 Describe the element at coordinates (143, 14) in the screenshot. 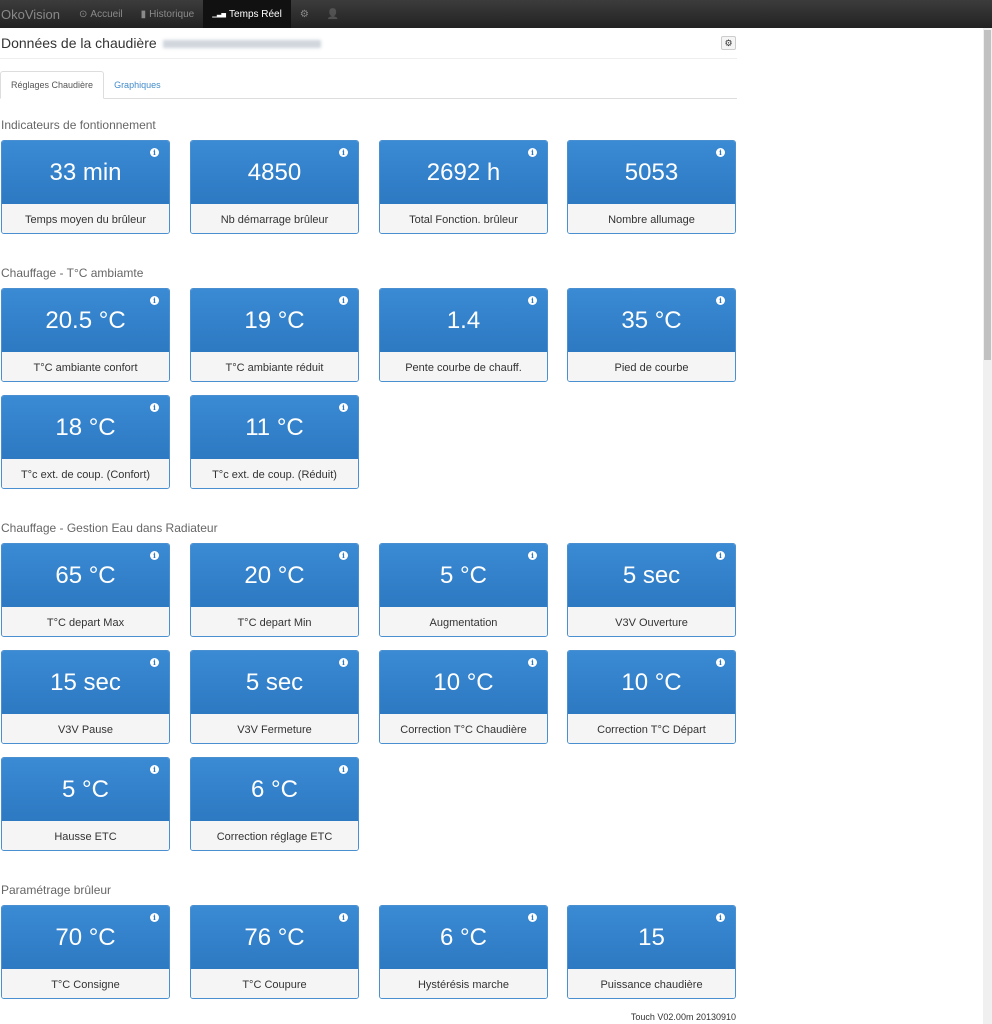

I see `bar-chart-icon: ▮` at that location.